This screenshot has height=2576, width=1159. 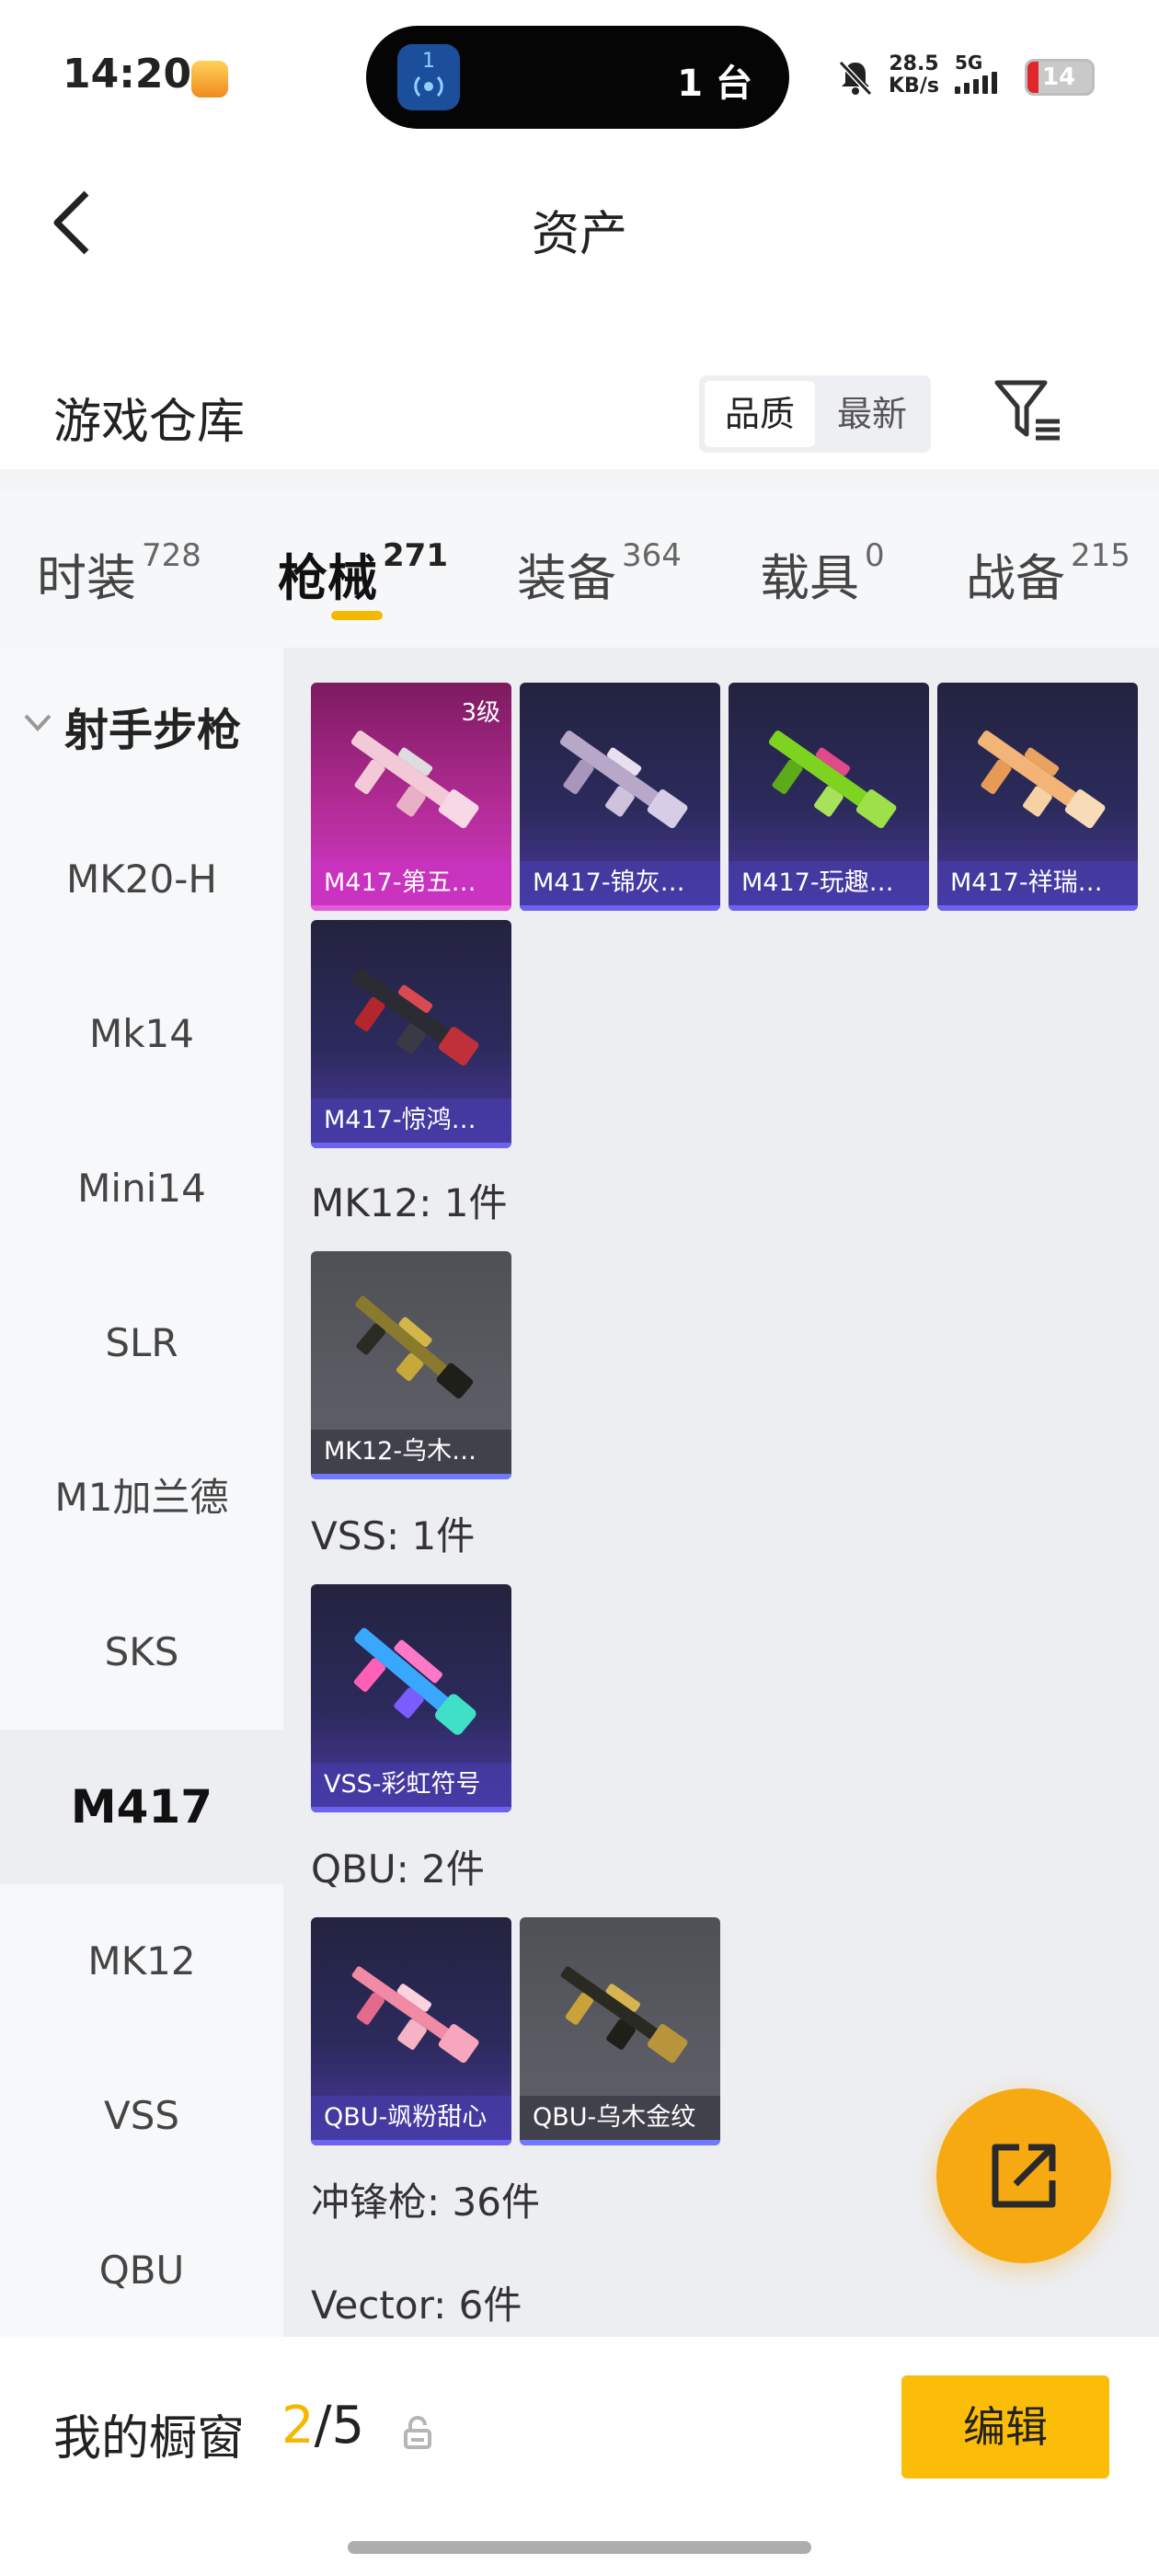 I want to click on skin-card: VSS-彩虹符号, so click(x=411, y=1698).